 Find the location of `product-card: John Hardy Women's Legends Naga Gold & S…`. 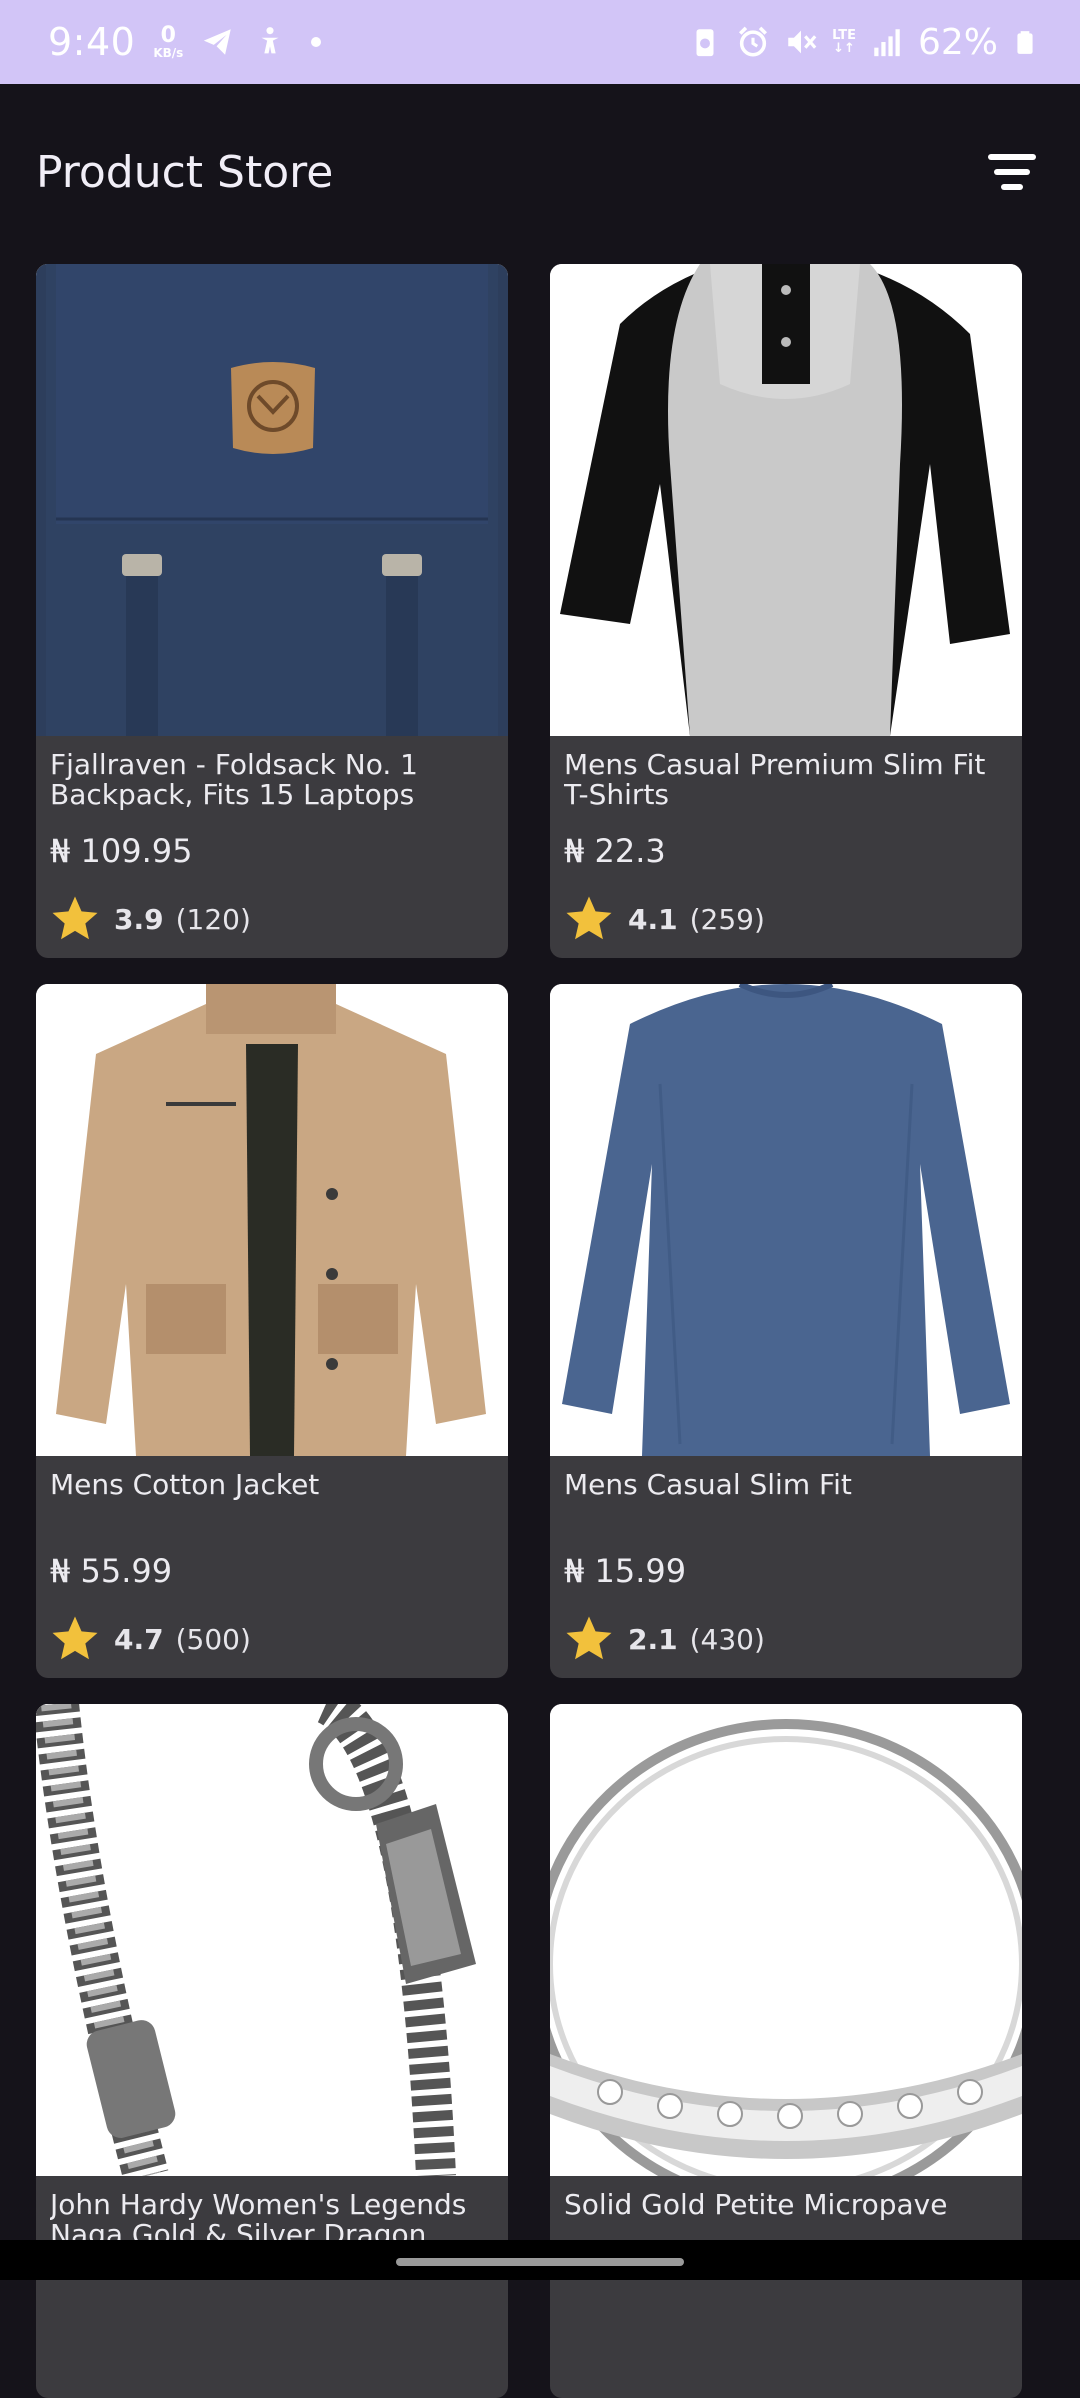

product-card: John Hardy Women's Legends Naga Gold & S… is located at coordinates (272, 2051).